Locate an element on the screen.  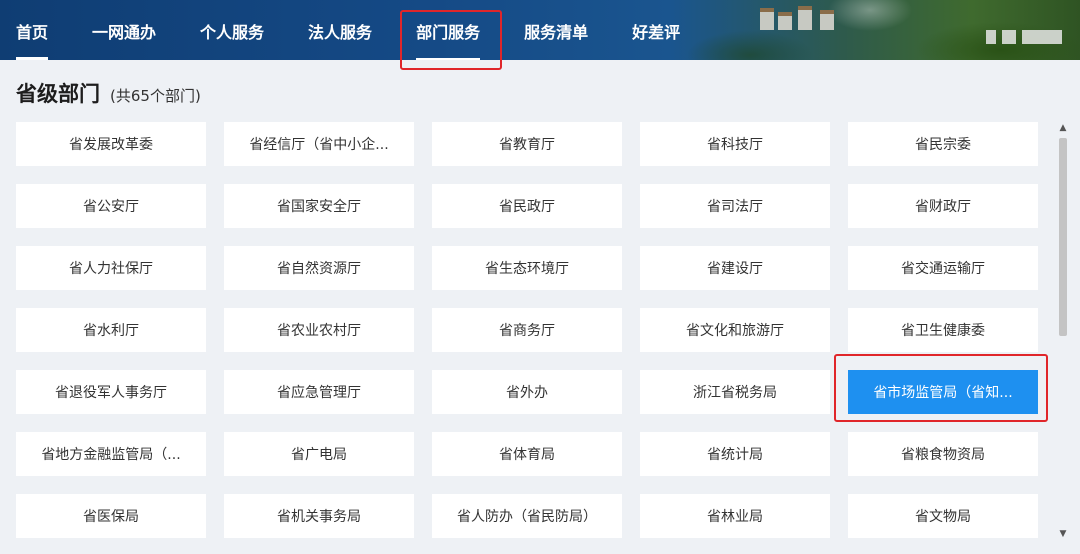
department-button: 省财政厅 is located at coordinates (943, 206).